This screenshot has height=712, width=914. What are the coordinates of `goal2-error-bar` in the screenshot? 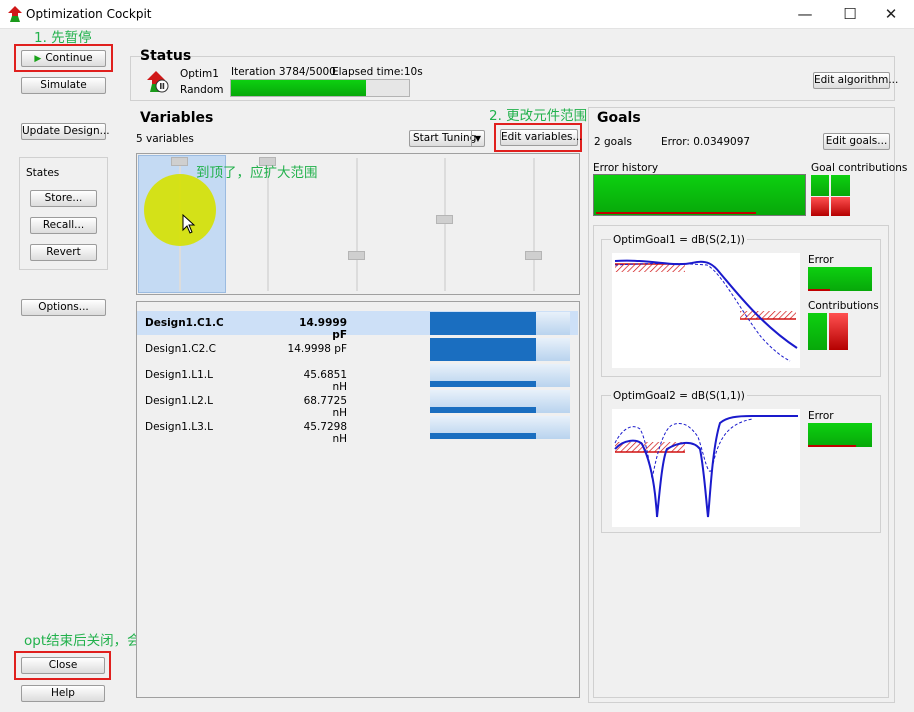 It's located at (840, 435).